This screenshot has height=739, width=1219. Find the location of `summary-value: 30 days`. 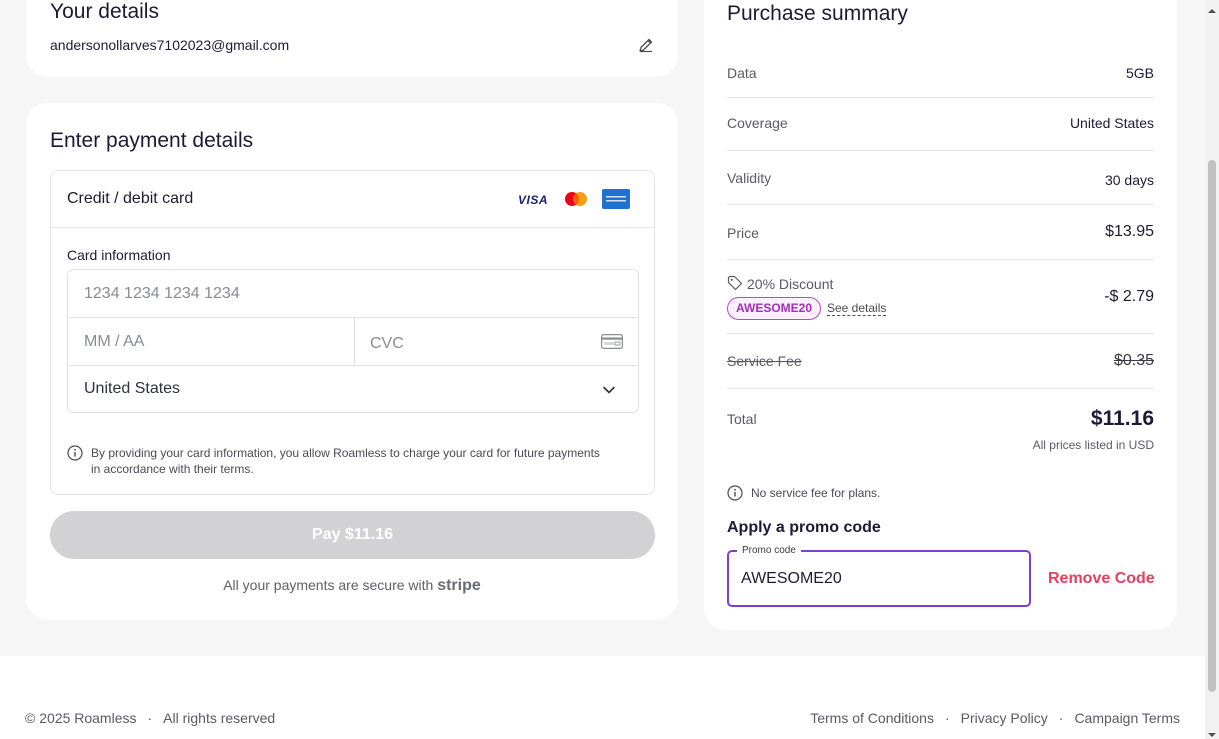

summary-value: 30 days is located at coordinates (1129, 180).